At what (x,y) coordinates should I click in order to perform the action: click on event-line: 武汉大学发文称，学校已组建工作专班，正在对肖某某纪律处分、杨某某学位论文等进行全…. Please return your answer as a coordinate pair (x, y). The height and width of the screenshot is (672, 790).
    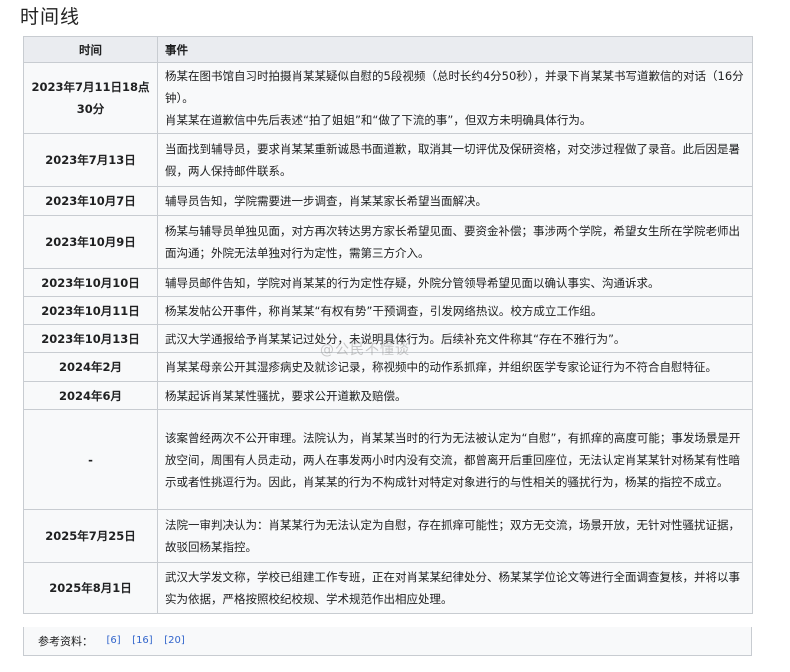
    Looking at the image, I should click on (452, 588).